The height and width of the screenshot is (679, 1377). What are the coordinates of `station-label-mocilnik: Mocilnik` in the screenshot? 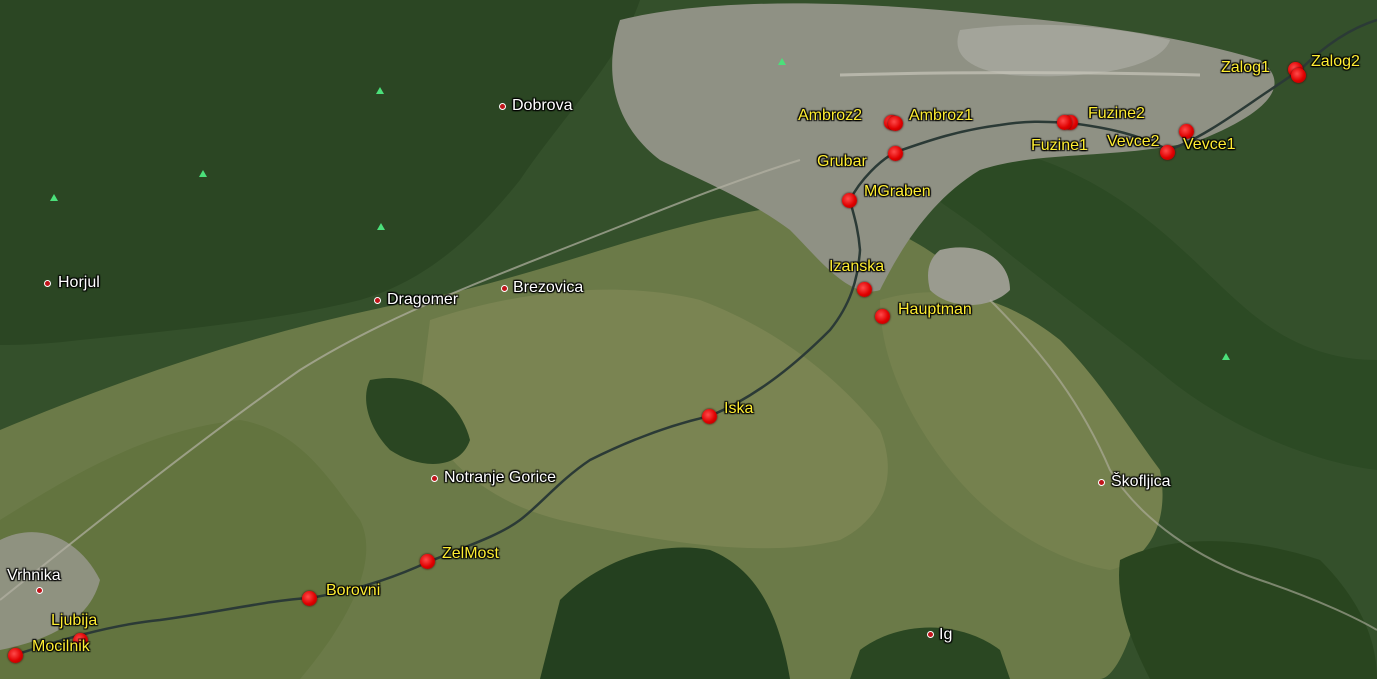 It's located at (61, 646).